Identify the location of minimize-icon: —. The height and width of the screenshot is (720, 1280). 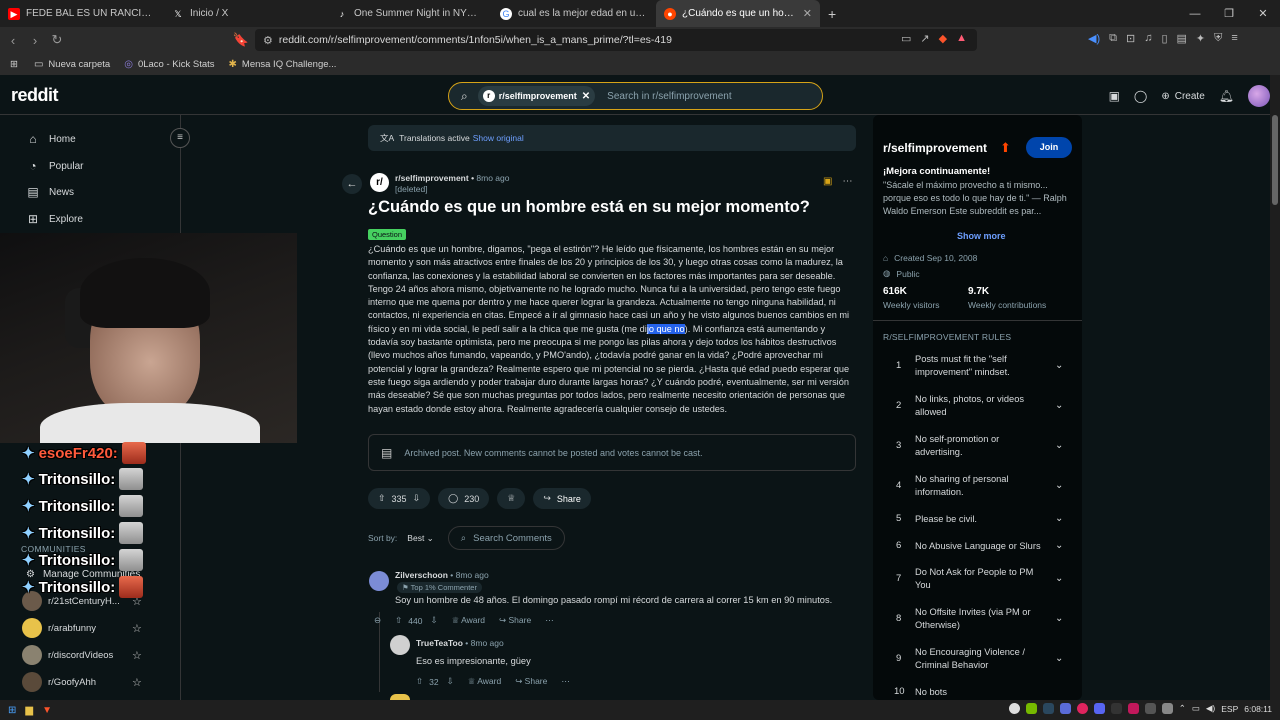
(1195, 14).